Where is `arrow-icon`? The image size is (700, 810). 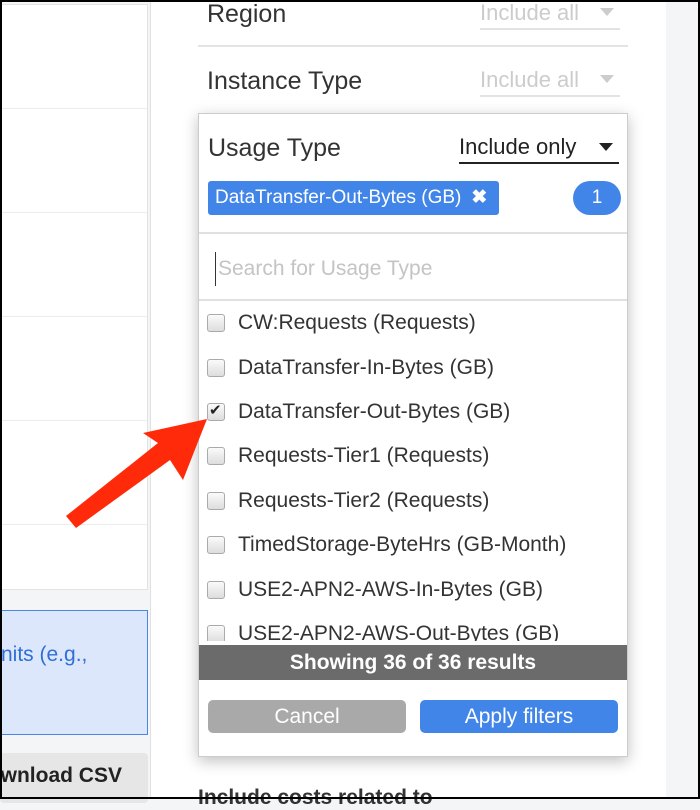
arrow-icon is located at coordinates (136, 473).